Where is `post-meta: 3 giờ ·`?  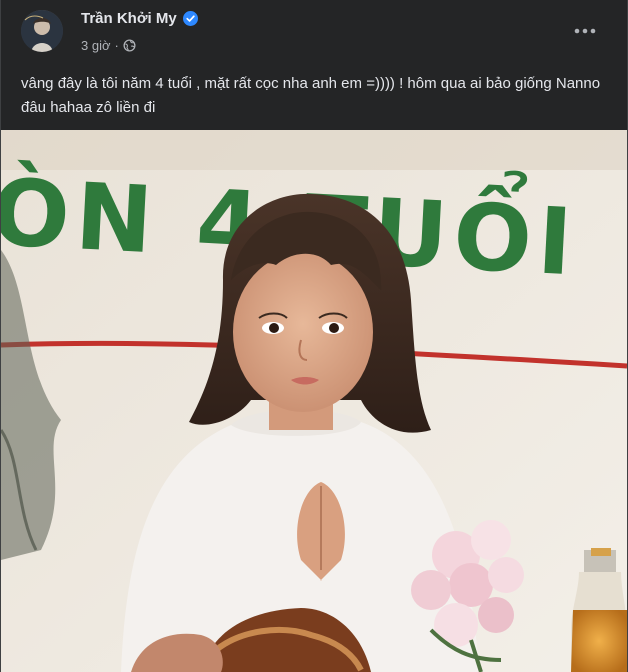
post-meta: 3 giờ · is located at coordinates (108, 45).